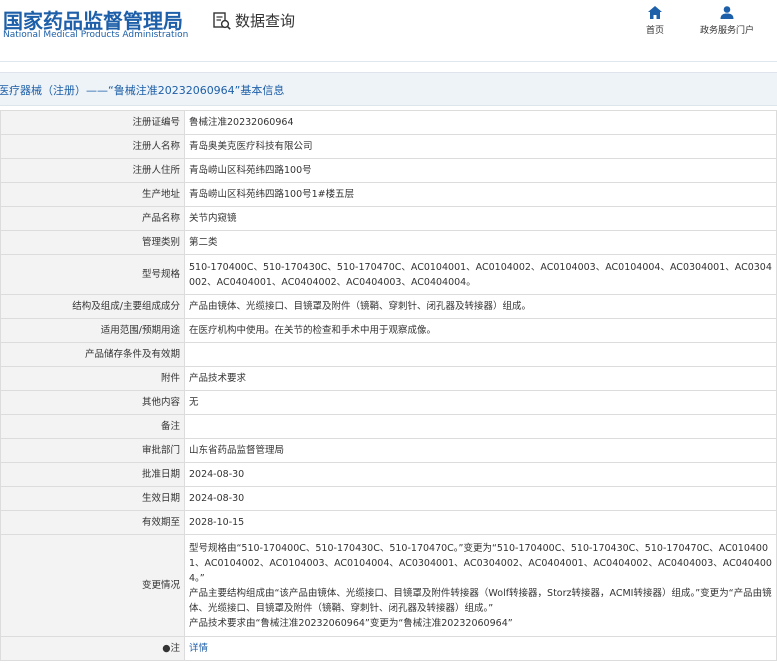 The height and width of the screenshot is (669, 777). I want to click on nav-home-label: 首页, so click(655, 31).